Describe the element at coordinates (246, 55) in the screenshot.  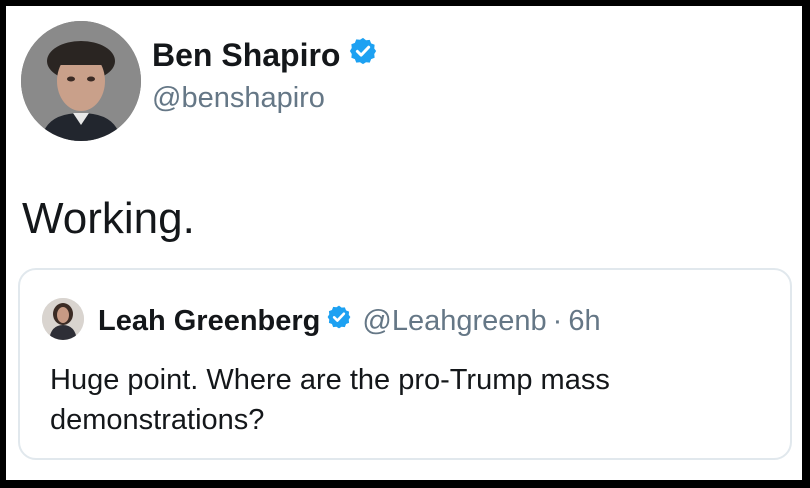
I see `author-name-text: Ben Shapiro` at that location.